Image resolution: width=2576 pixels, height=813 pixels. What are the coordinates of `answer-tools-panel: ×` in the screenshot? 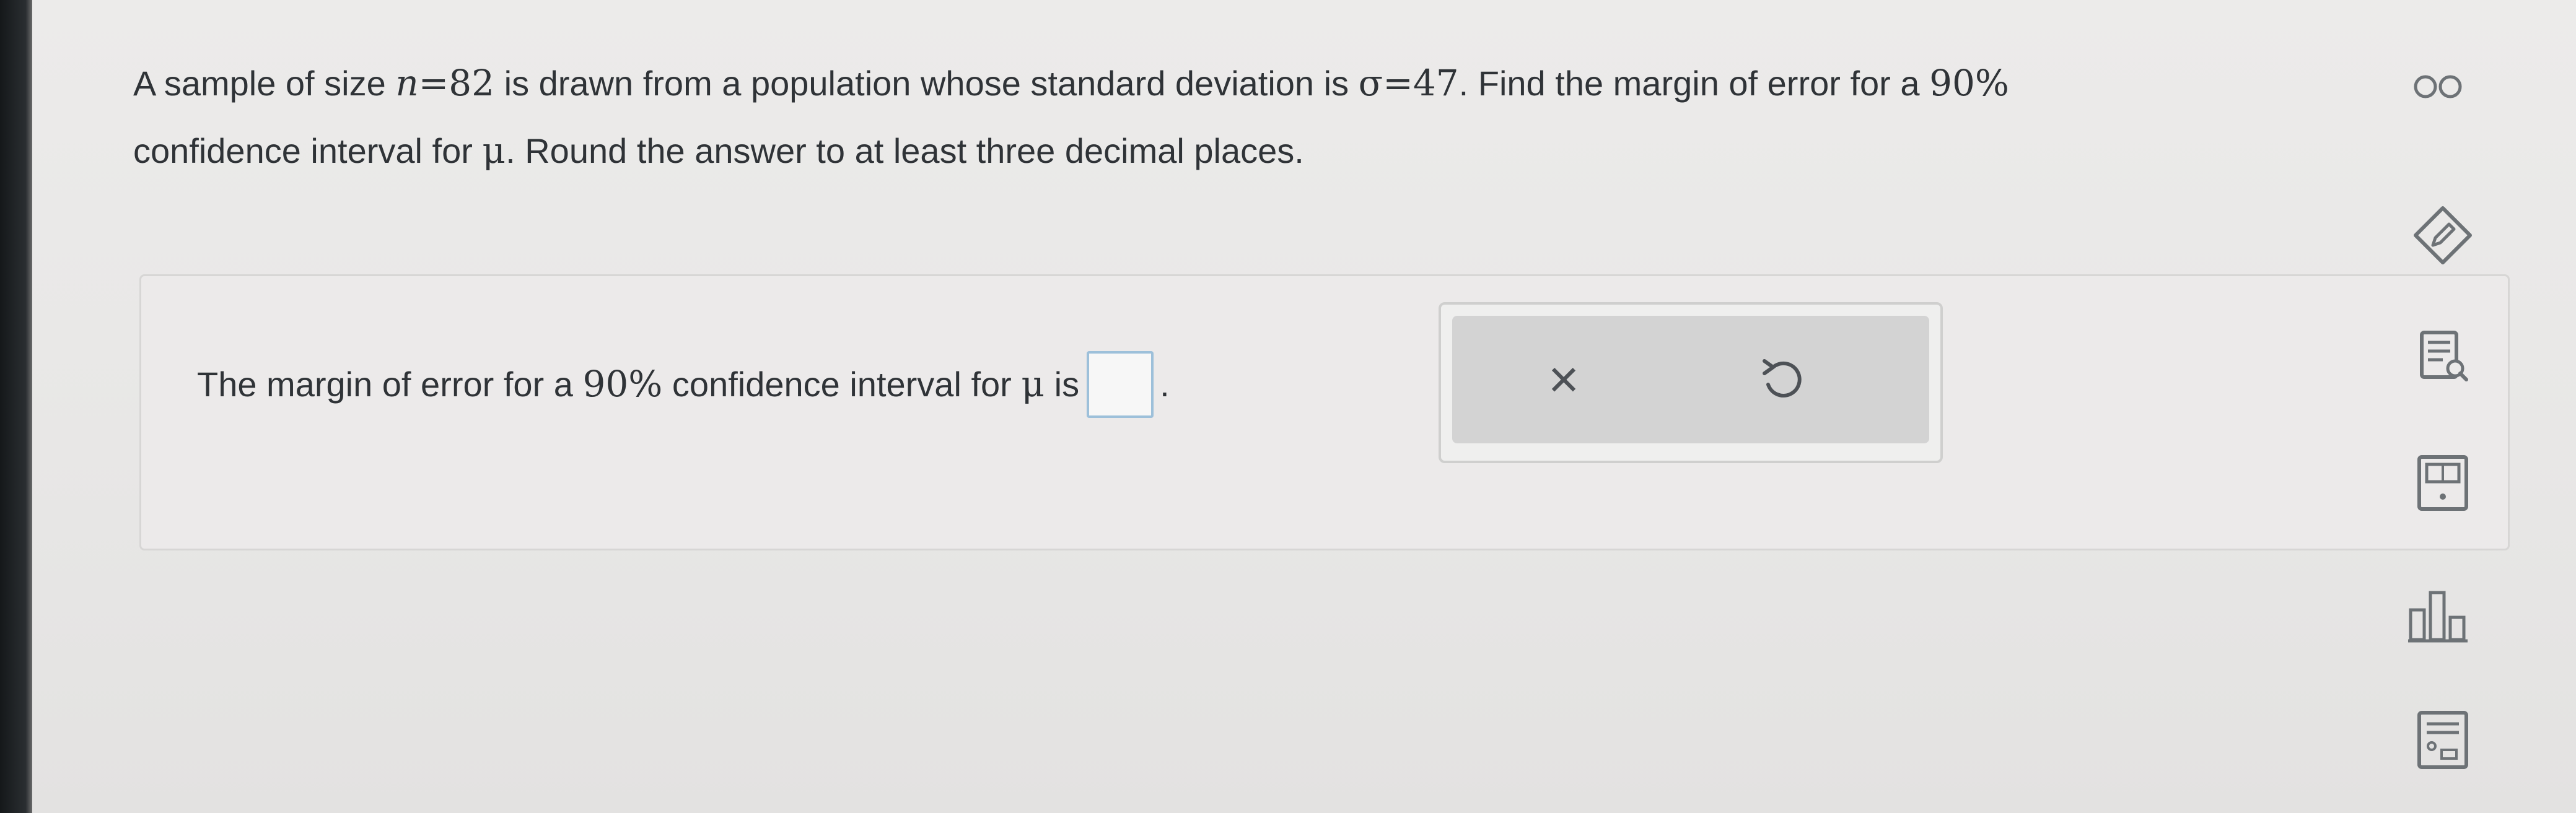 It's located at (1691, 382).